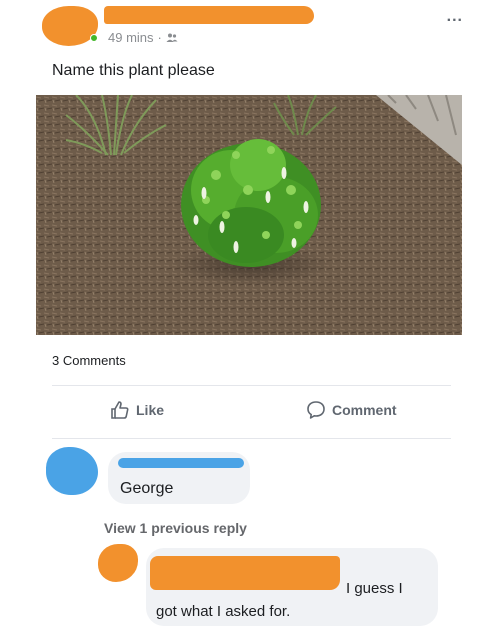  Describe the element at coordinates (120, 410) in the screenshot. I see `thumbs-up-icon` at that location.